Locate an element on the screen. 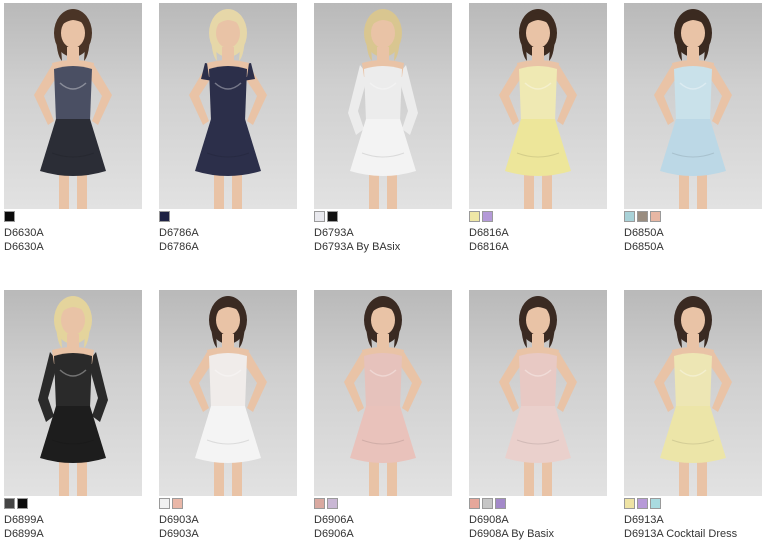 Image resolution: width=770 pixels, height=559 pixels. product-code: D6850A is located at coordinates (694, 233).